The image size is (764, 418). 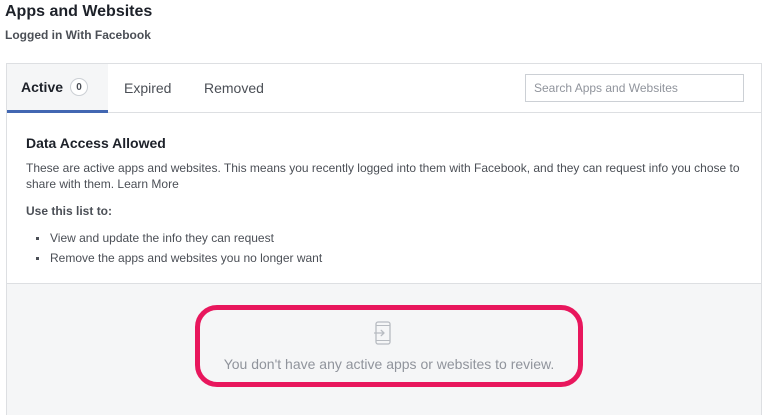 I want to click on tab-active-count-badge: 0, so click(x=79, y=87).